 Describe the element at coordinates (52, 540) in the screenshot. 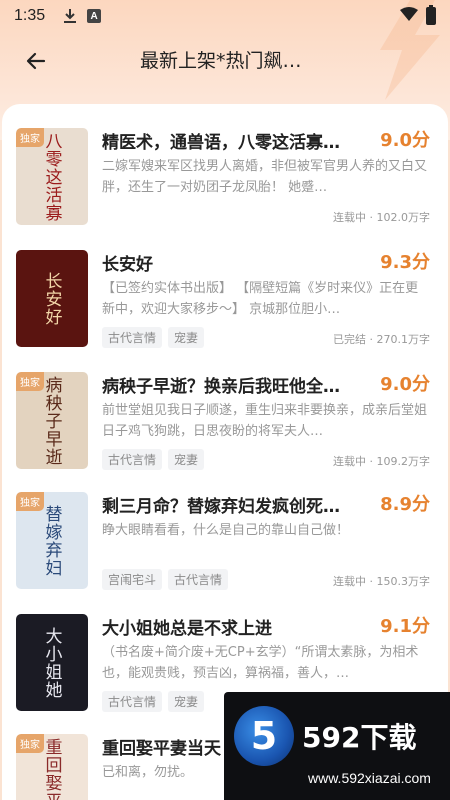

I see `book-cover-image: 替嫁弃妇 独家` at that location.